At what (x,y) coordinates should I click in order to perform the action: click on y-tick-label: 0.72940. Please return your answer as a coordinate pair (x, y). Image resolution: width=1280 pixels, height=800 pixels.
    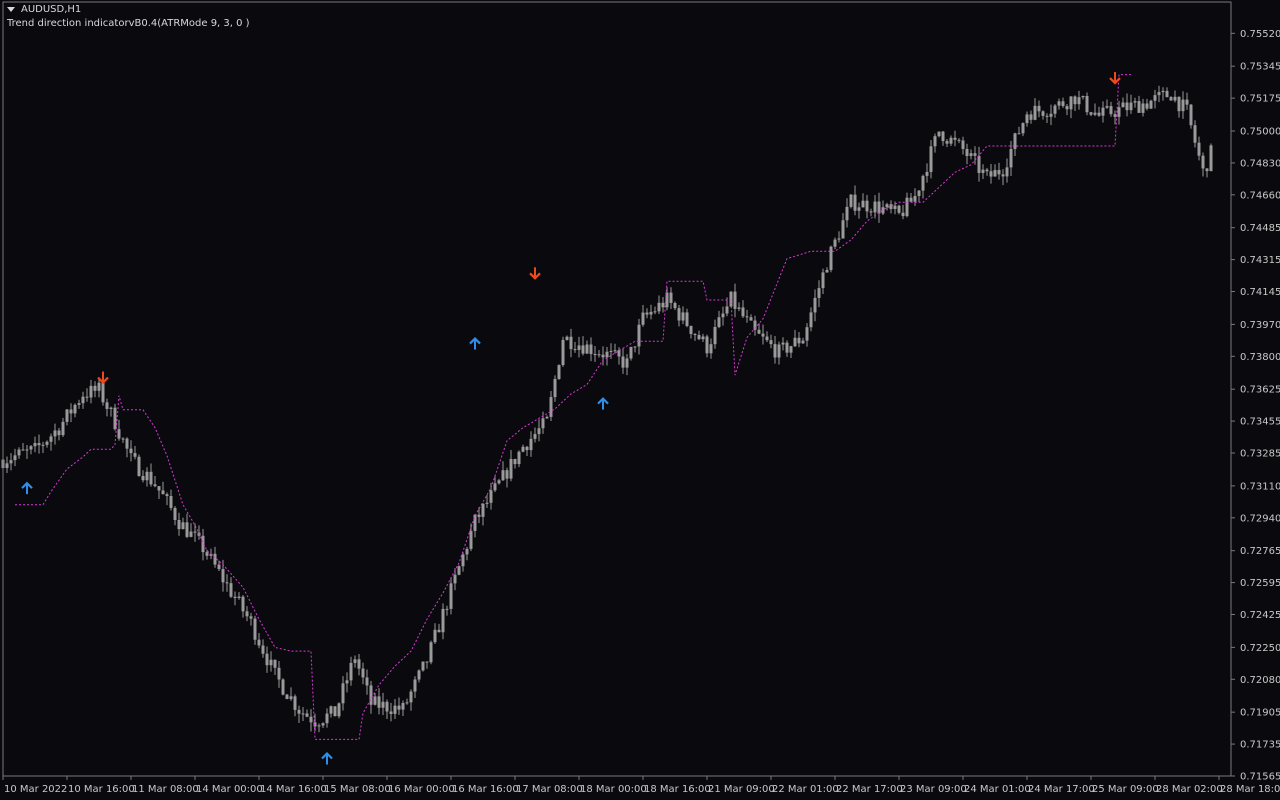
    Looking at the image, I should click on (1260, 518).